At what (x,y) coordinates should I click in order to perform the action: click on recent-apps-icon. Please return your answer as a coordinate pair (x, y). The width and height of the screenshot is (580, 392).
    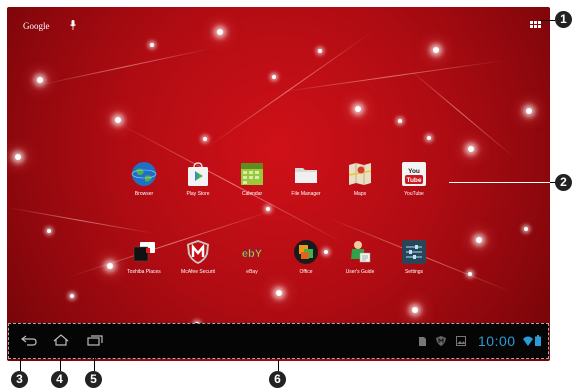
    Looking at the image, I should click on (95, 340).